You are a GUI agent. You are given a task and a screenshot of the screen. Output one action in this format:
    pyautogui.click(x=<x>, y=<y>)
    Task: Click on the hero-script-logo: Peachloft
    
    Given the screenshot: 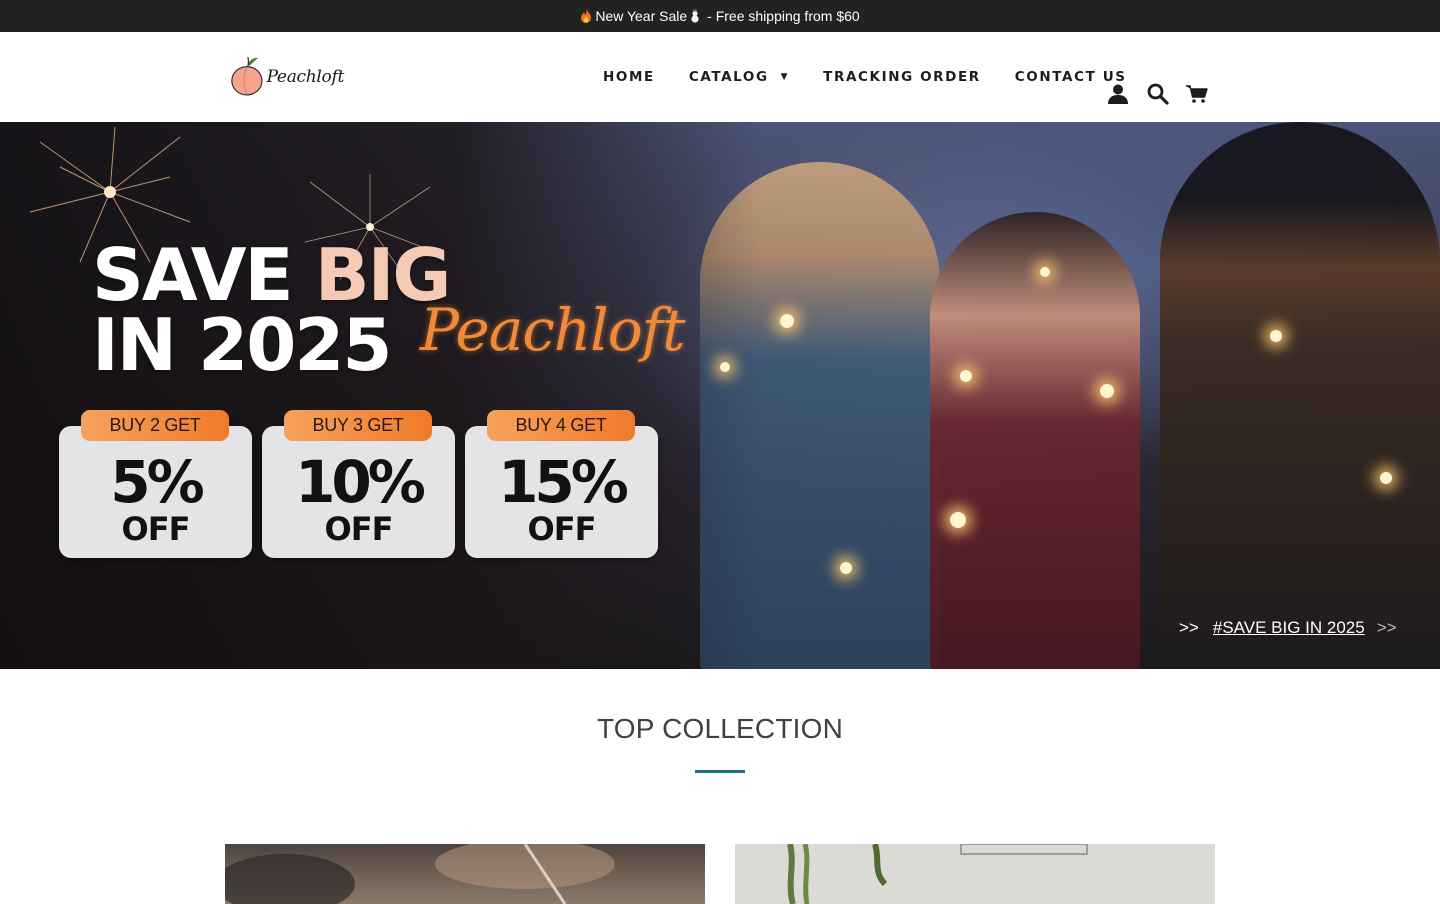 What is the action you would take?
    pyautogui.click(x=552, y=330)
    